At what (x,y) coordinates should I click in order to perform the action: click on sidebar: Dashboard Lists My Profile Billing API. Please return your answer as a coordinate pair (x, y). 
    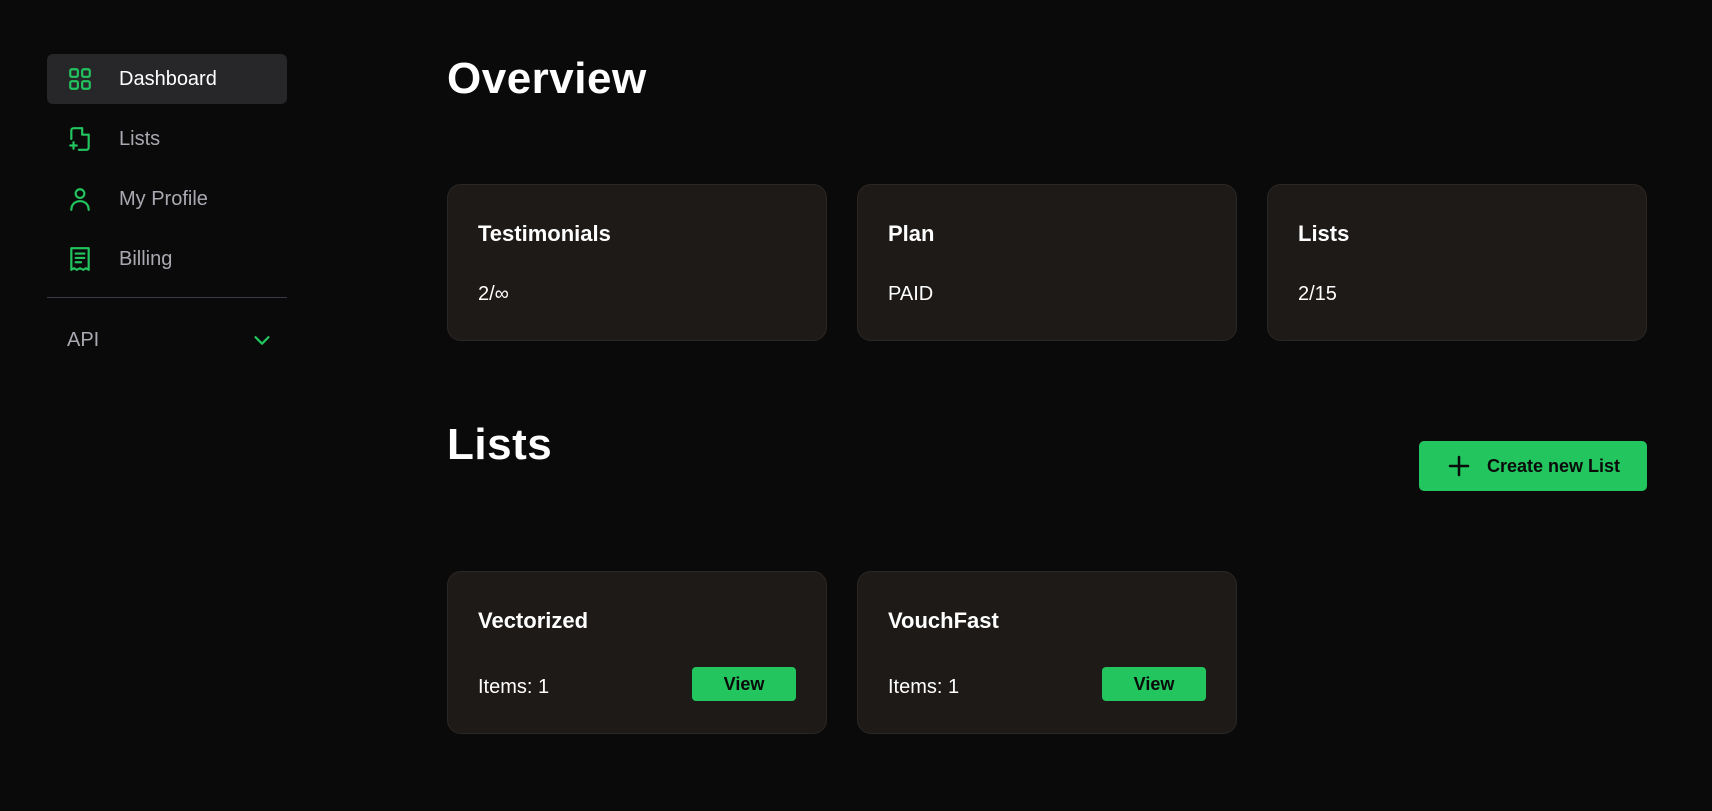
    Looking at the image, I should click on (167, 208).